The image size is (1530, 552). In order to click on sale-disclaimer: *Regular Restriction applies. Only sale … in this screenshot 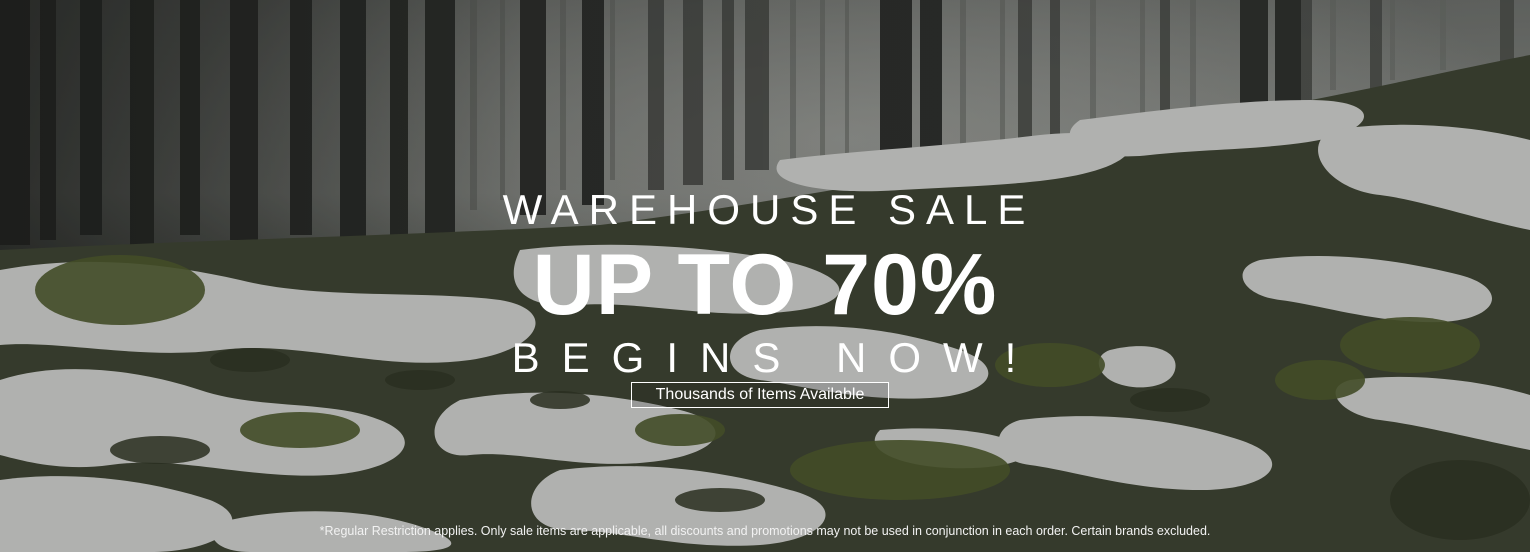, I will do `click(765, 531)`.